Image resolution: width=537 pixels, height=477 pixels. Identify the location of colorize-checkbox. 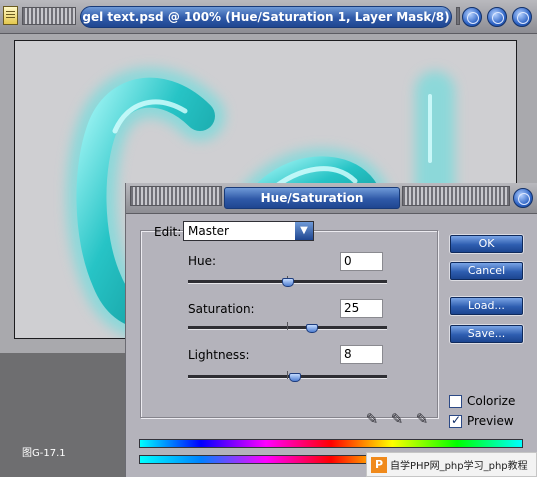
(455, 401).